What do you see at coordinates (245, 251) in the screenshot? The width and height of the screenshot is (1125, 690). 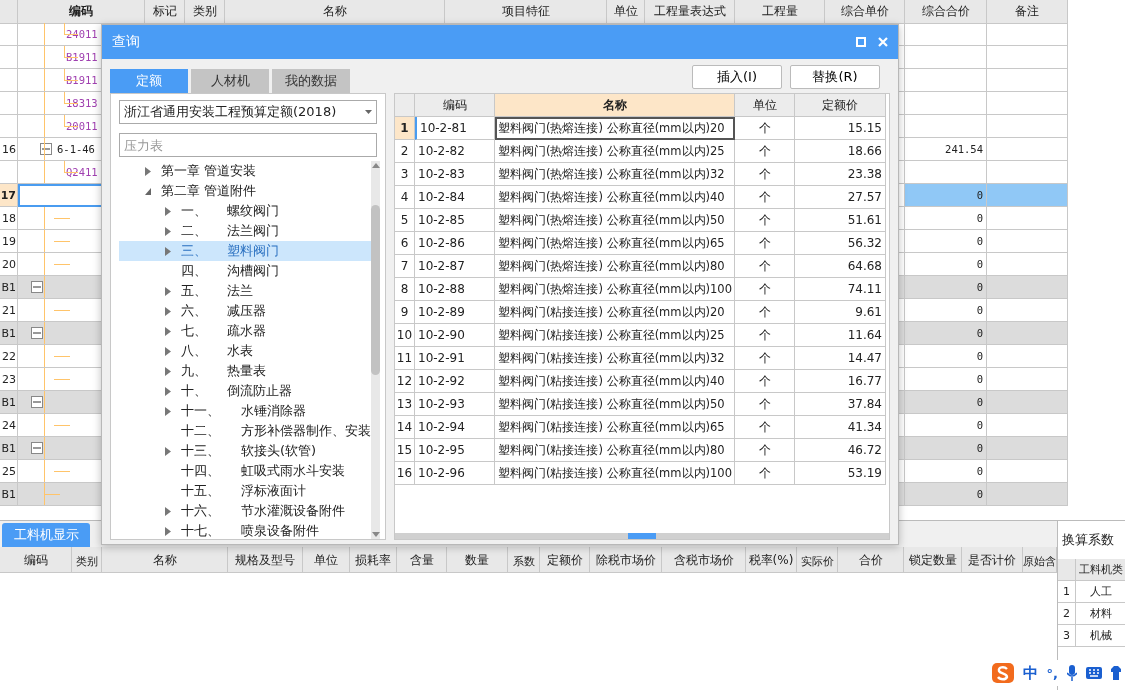 I see `tree-item: 三、 塑料阀门` at bounding box center [245, 251].